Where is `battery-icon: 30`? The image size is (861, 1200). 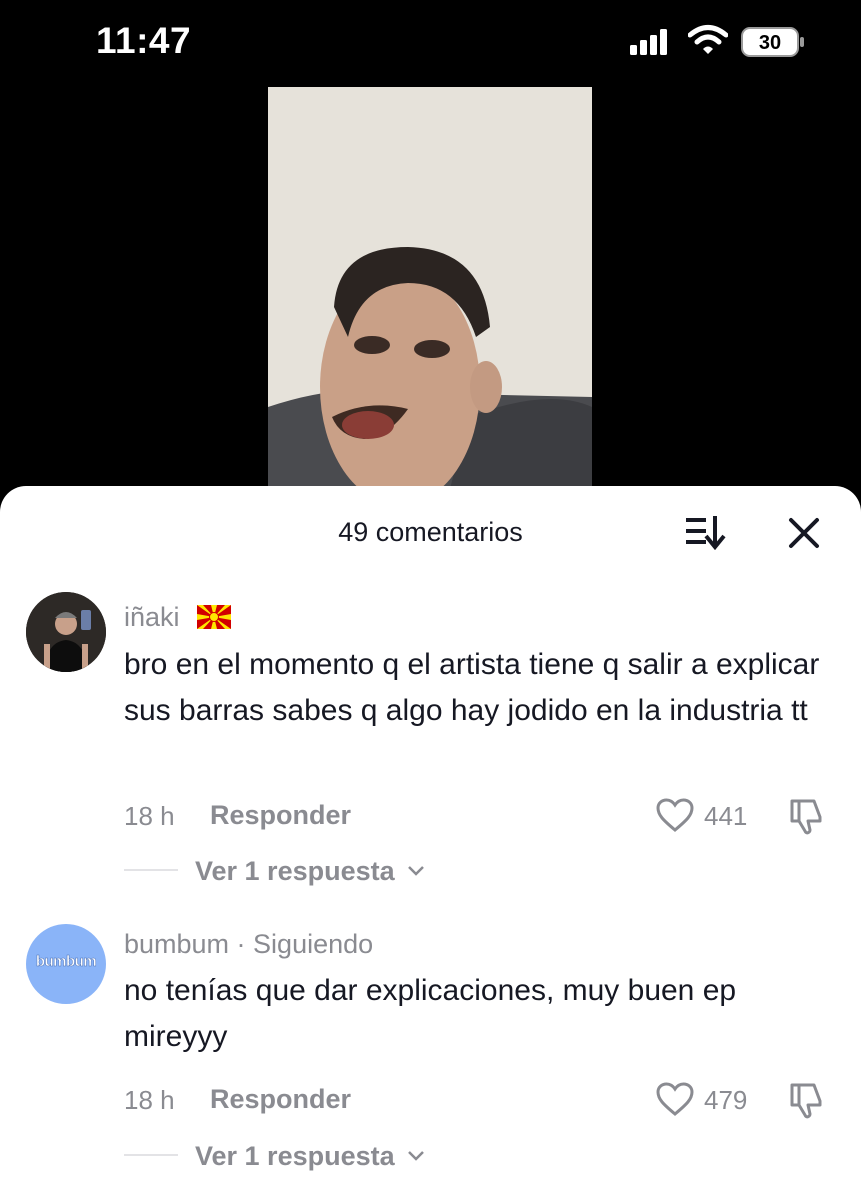 battery-icon: 30 is located at coordinates (772, 42).